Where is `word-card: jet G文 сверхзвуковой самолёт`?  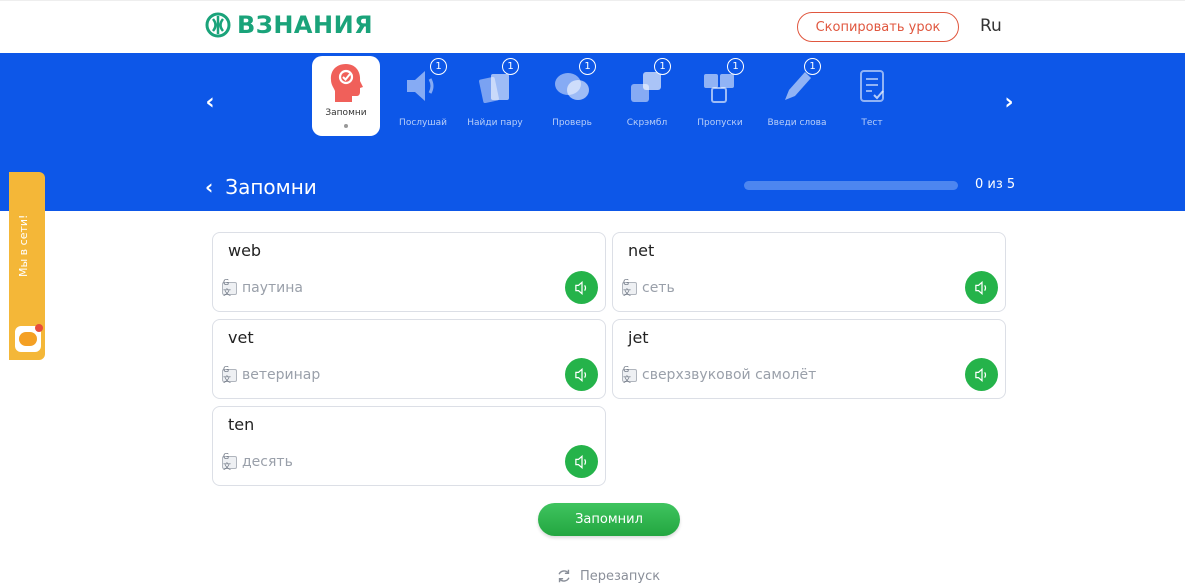 word-card: jet G文 сверхзвуковой самолёт is located at coordinates (809, 359).